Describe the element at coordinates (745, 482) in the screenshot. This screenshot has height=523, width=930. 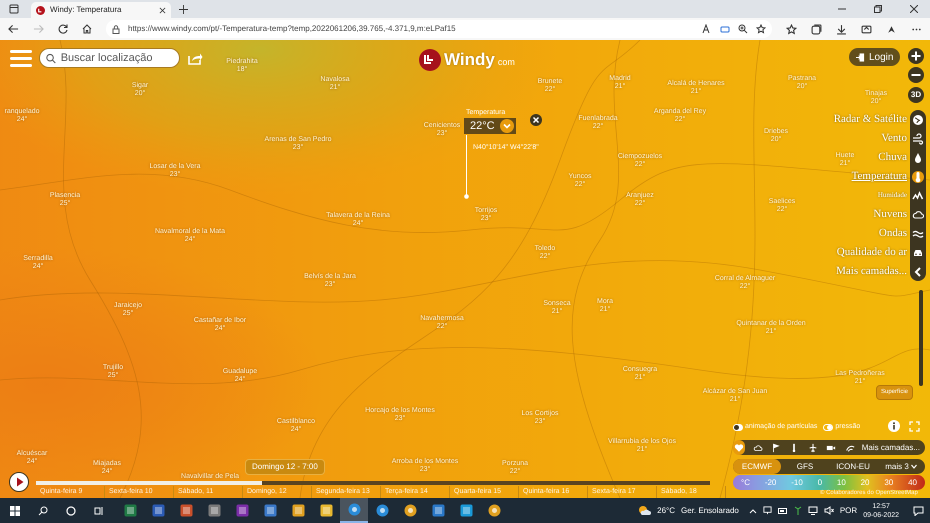
I see `legend-unit: °C` at that location.